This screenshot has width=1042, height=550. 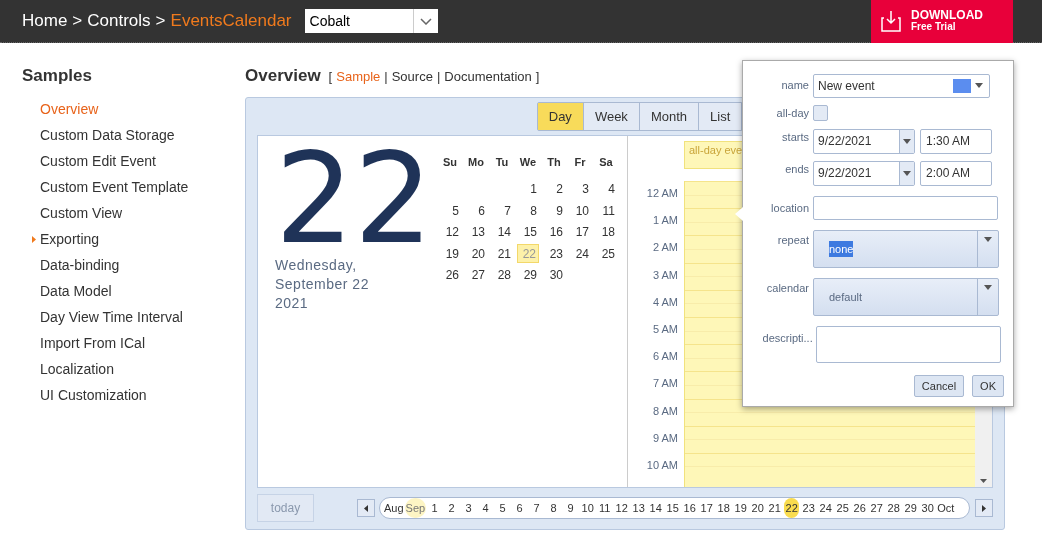 What do you see at coordinates (741, 508) in the screenshot?
I see `date-strip-item: 19` at bounding box center [741, 508].